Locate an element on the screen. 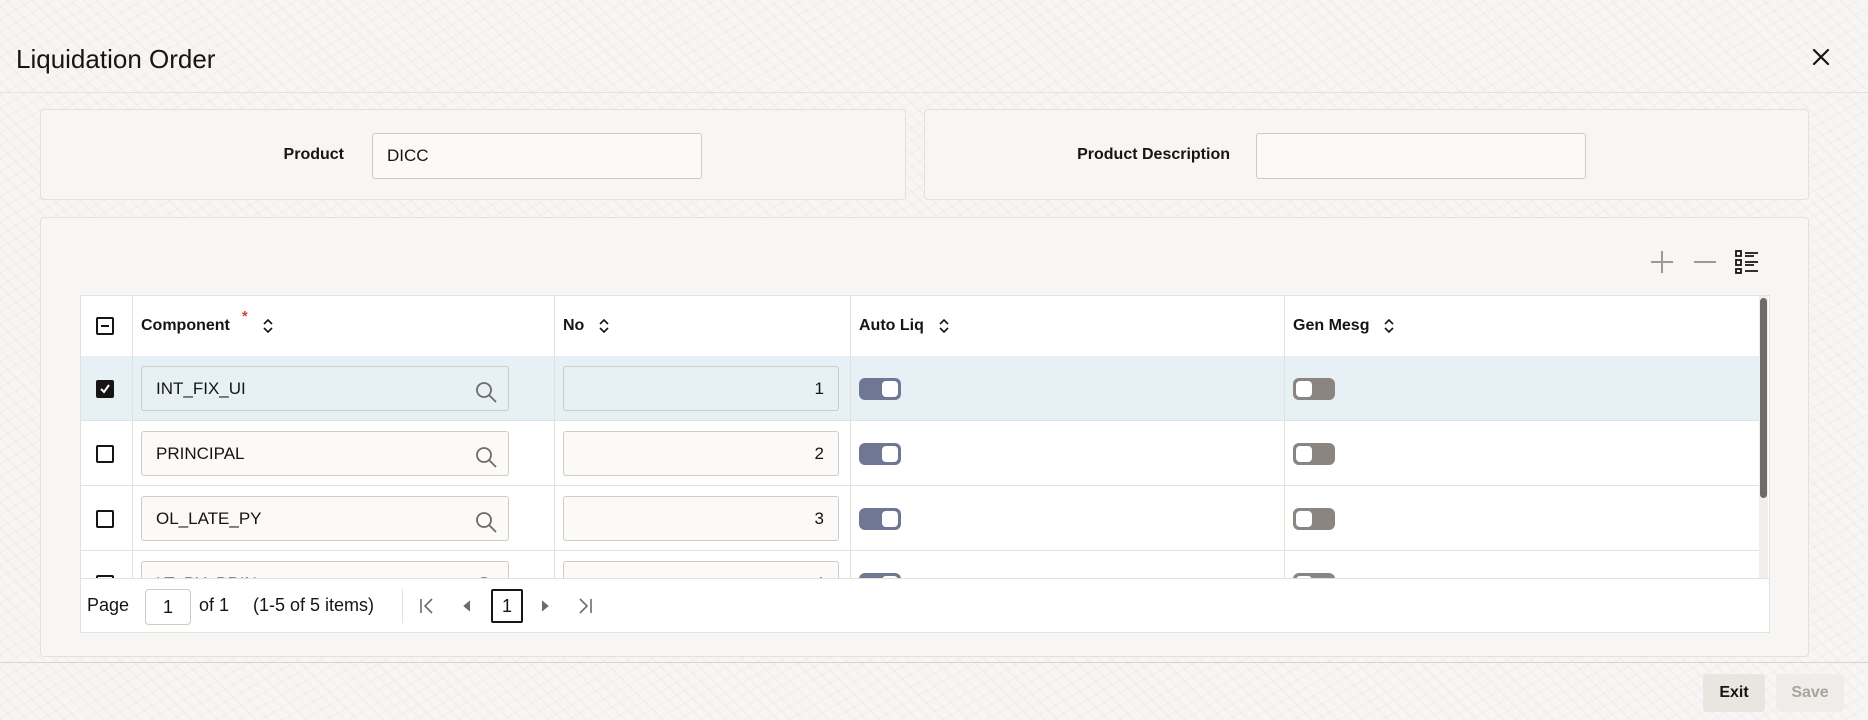  current-page-button: 1 is located at coordinates (507, 606).